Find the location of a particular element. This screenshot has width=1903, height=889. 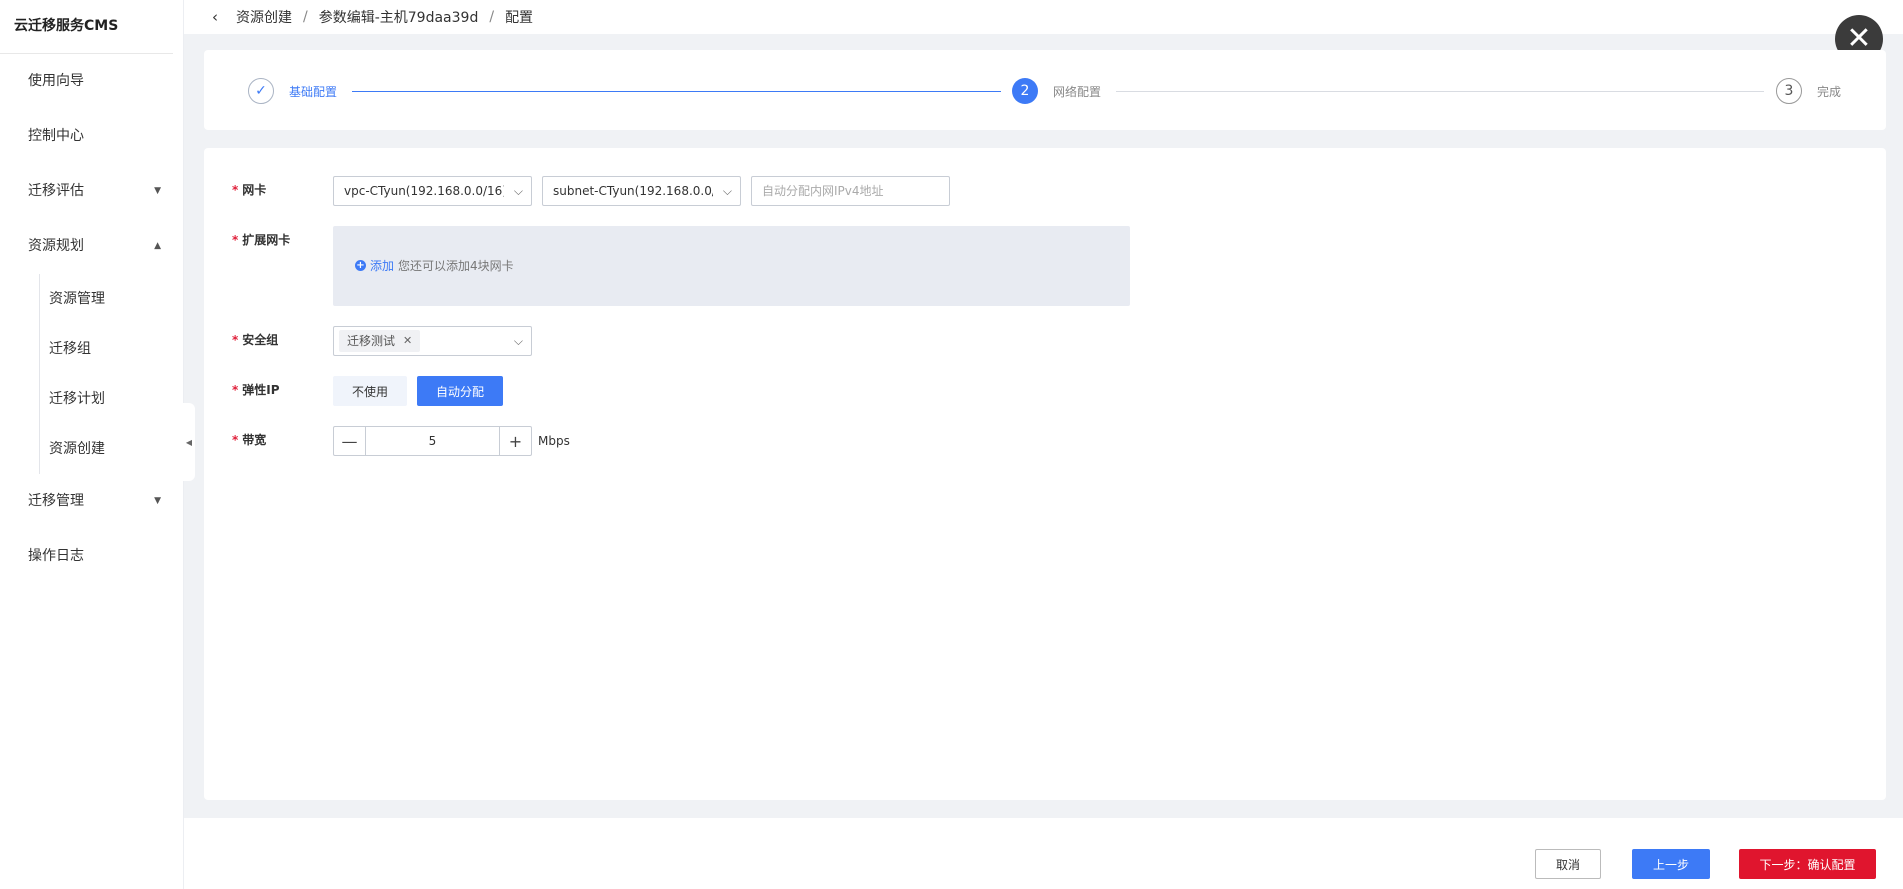

step-2-connector is located at coordinates (1440, 91).